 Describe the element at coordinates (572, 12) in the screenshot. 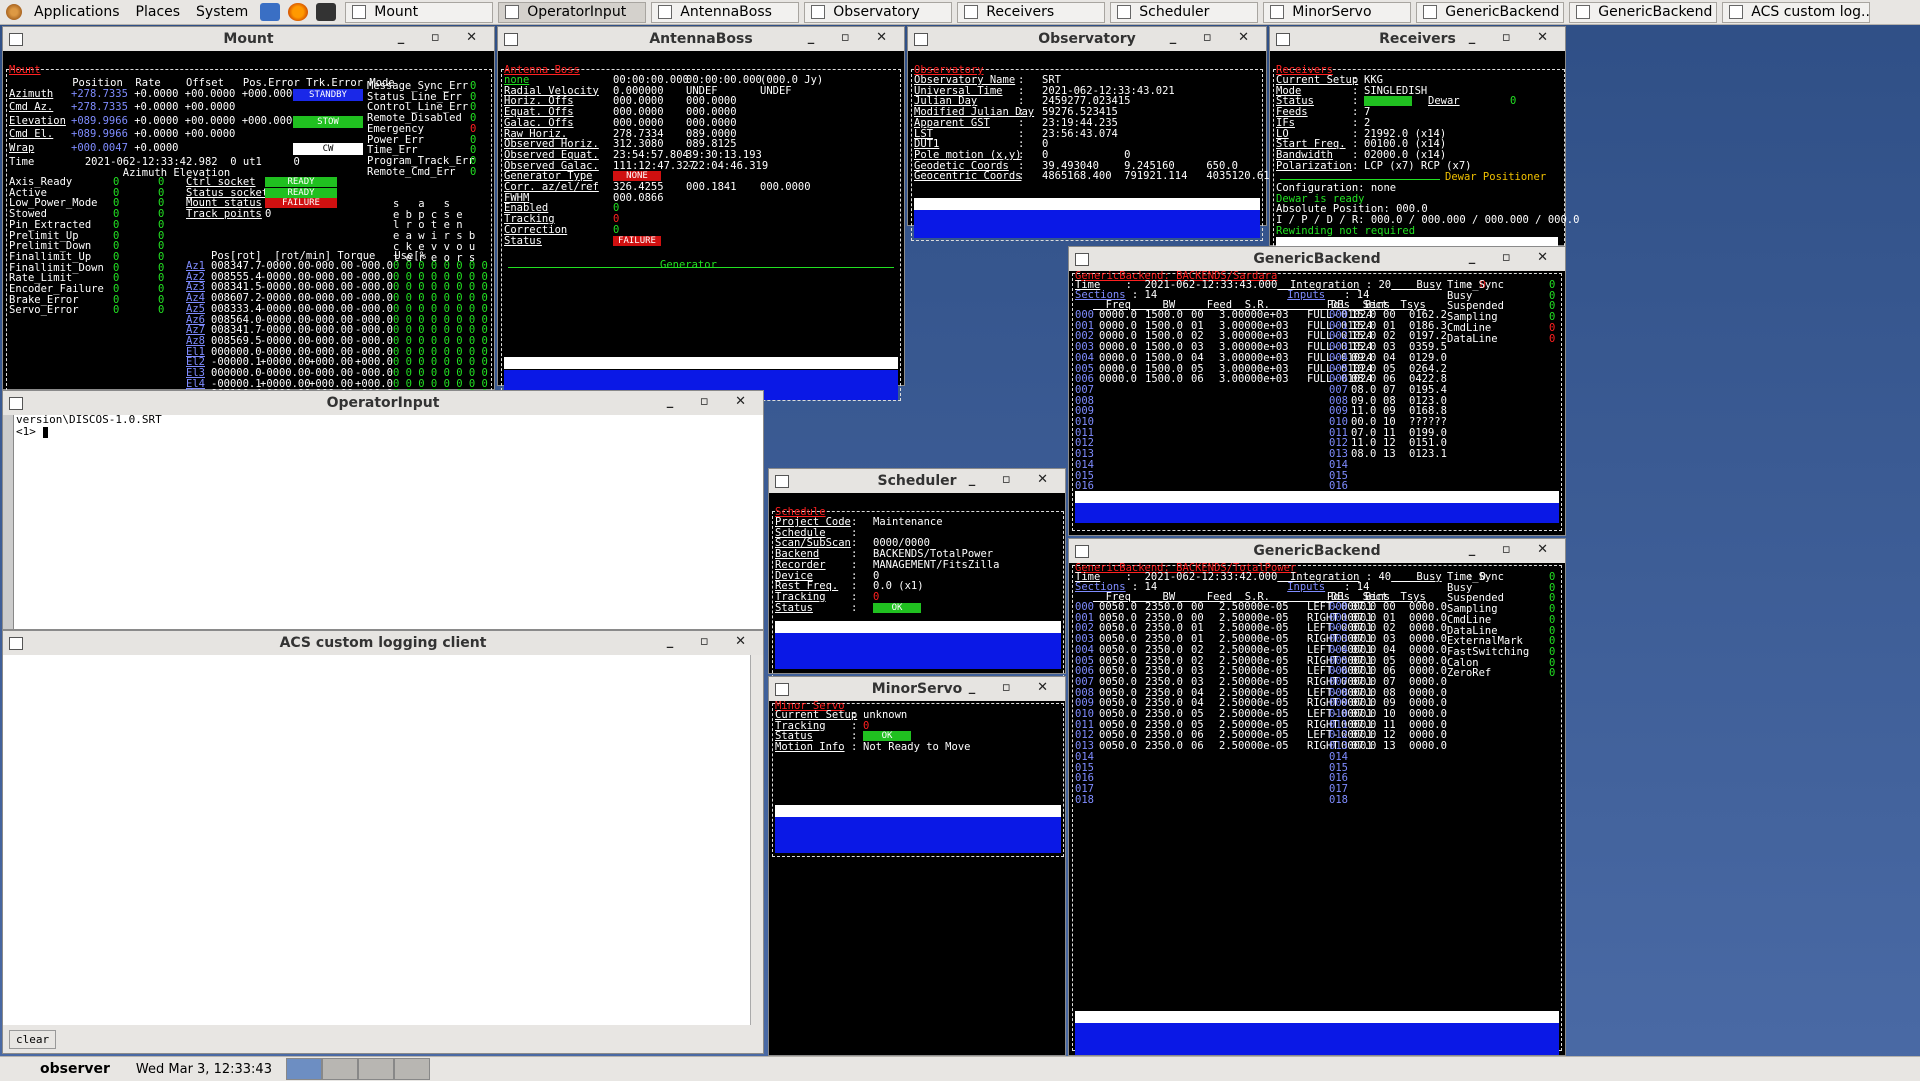

I see `taskbar-button: OperatorInput` at that location.